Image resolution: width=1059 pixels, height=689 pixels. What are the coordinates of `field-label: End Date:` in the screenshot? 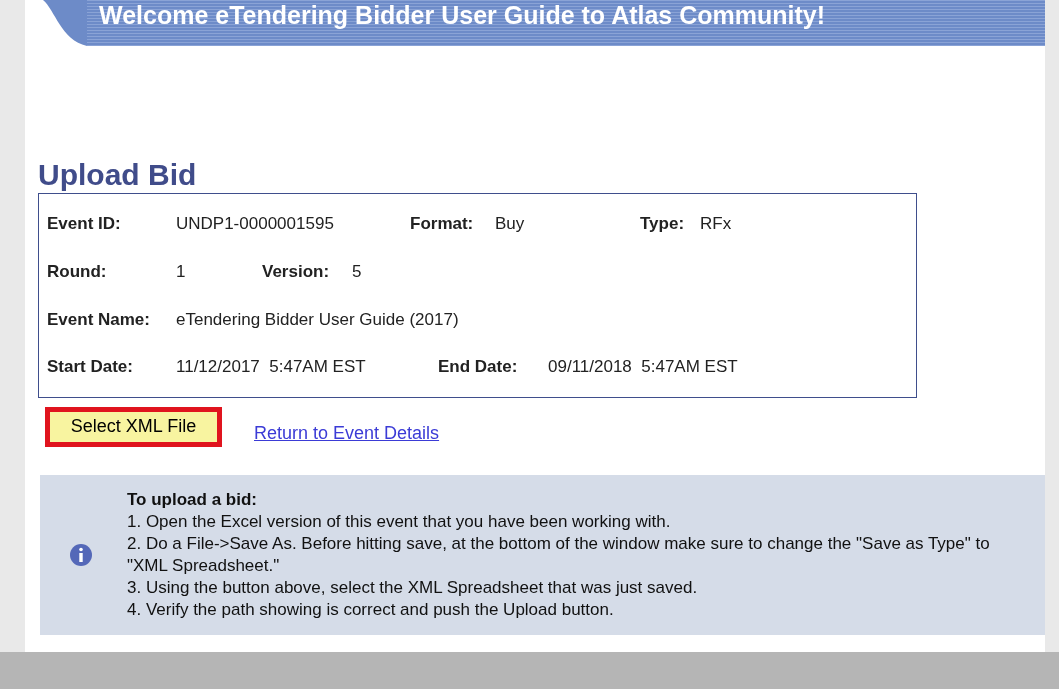 It's located at (478, 367).